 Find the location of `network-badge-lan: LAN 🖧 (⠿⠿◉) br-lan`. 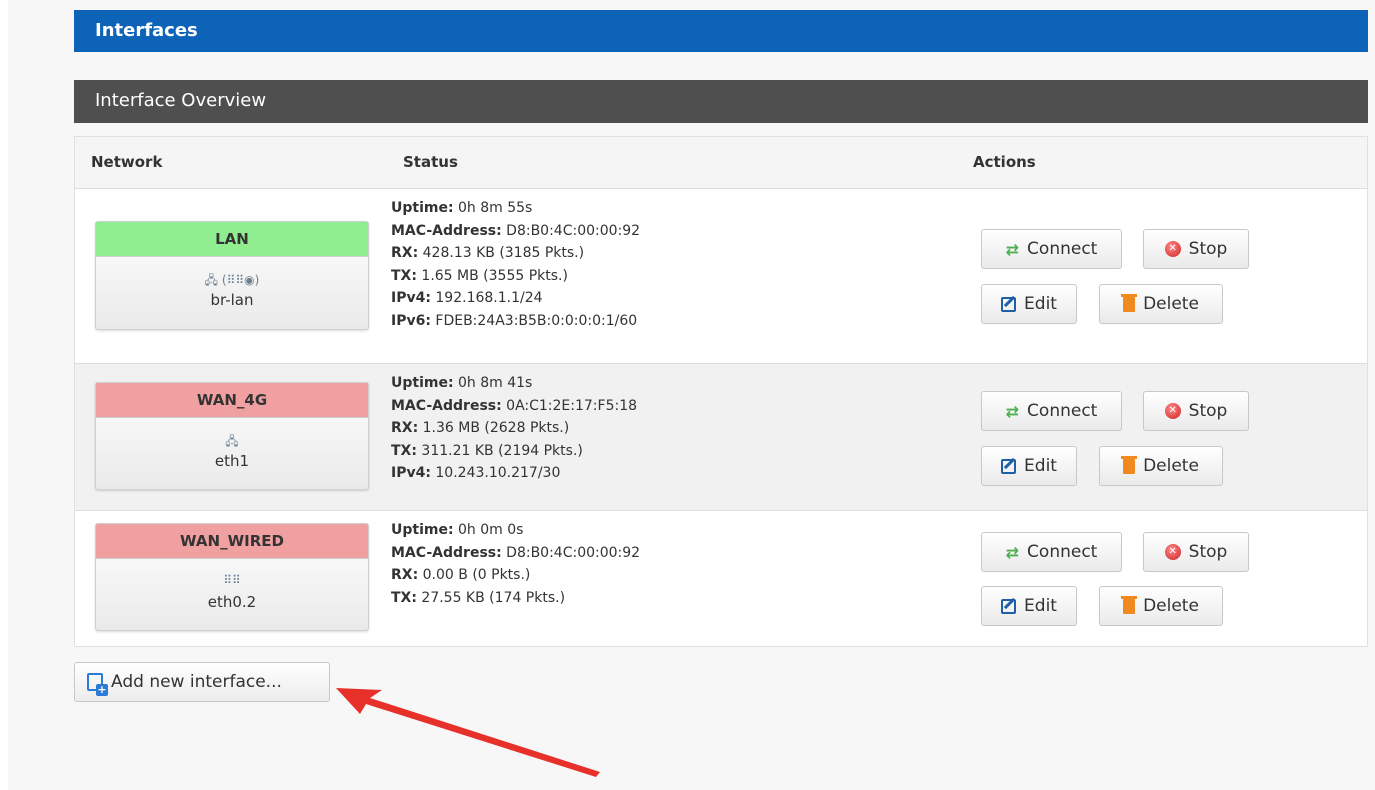

network-badge-lan: LAN 🖧 (⠿⠿◉) br-lan is located at coordinates (232, 275).